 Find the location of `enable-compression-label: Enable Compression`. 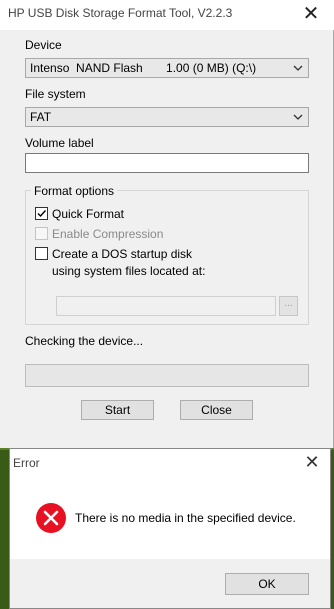

enable-compression-label: Enable Compression is located at coordinates (108, 234).